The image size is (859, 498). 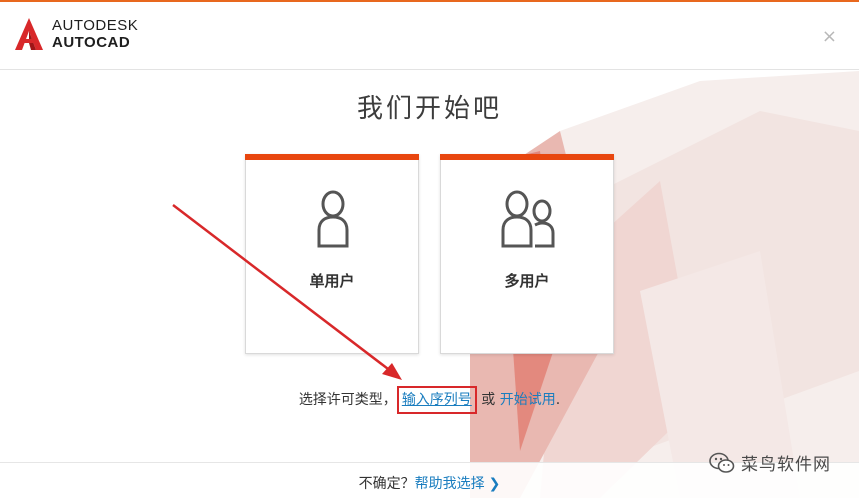 I want to click on autodesk-logo: AUTODESK AUTOCAD, so click(x=76, y=34).